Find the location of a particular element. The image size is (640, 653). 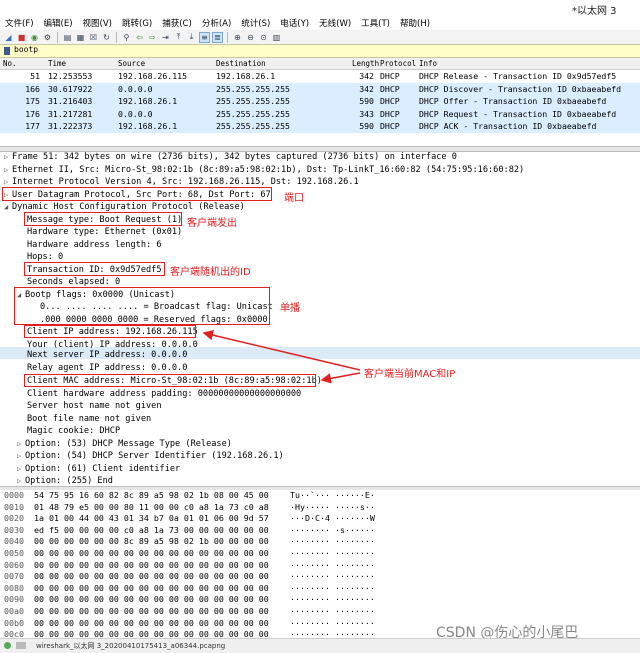

open-file-icon: ▤ is located at coordinates (67, 37).